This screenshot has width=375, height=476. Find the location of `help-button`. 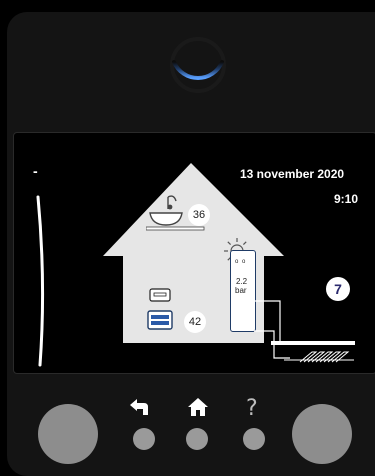

help-button is located at coordinates (254, 439).